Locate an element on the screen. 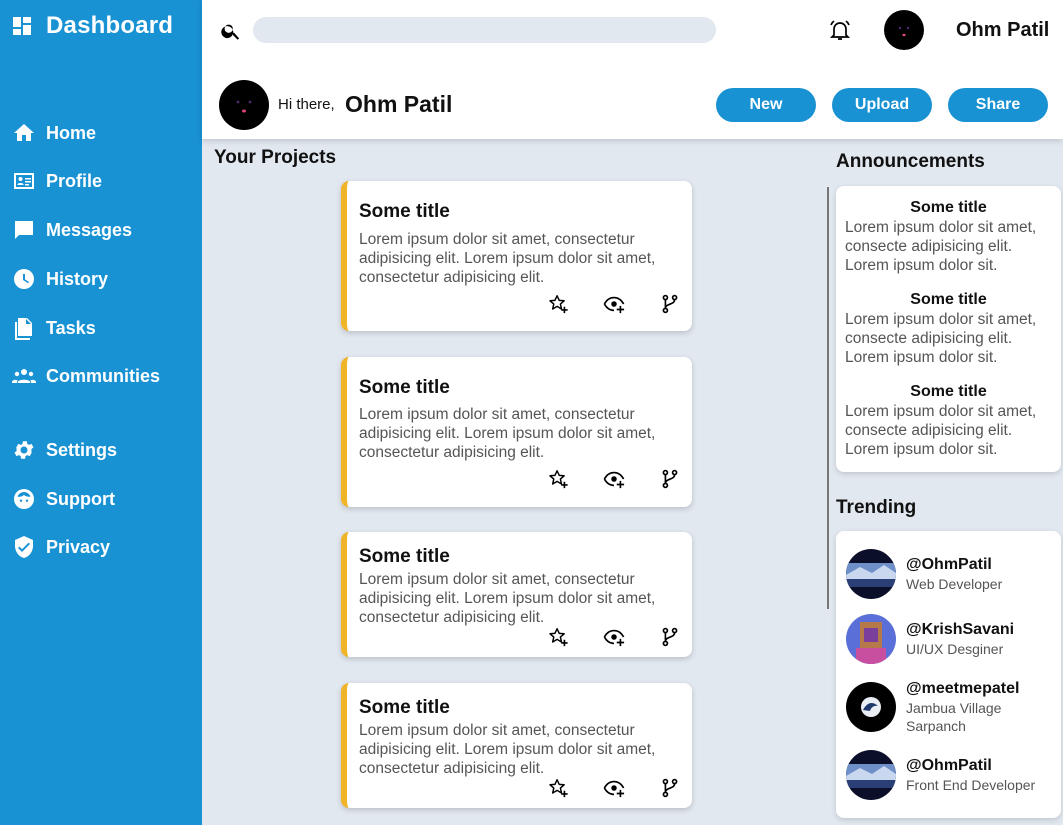  message-icon is located at coordinates (24, 230).